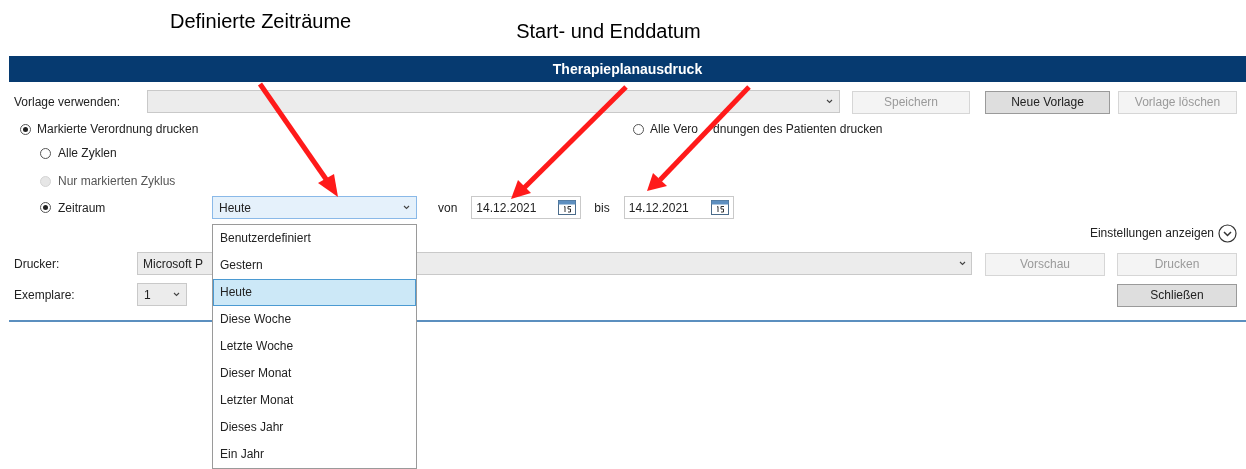 The width and height of the screenshot is (1246, 469). Describe the element at coordinates (314, 373) in the screenshot. I see `dropdown-option: Dieser Monat` at that location.